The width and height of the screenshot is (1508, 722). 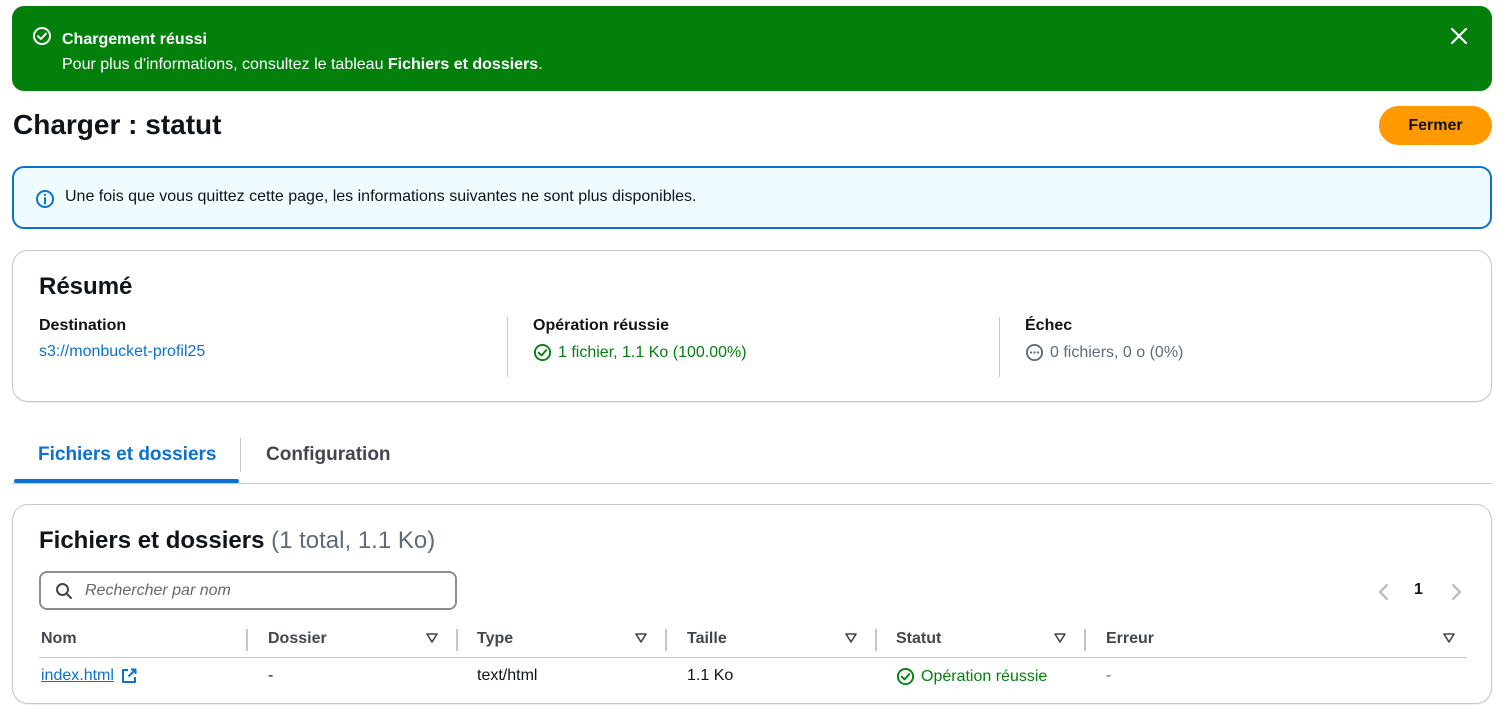 What do you see at coordinates (152, 540) in the screenshot?
I see `files-title-text: Fichiers et dossiers` at bounding box center [152, 540].